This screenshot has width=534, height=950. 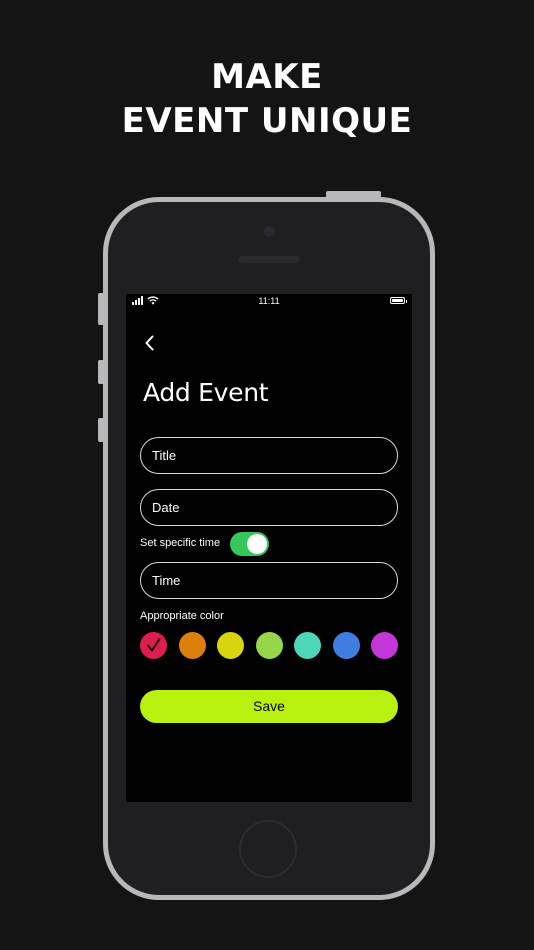 I want to click on battery-icon, so click(x=398, y=300).